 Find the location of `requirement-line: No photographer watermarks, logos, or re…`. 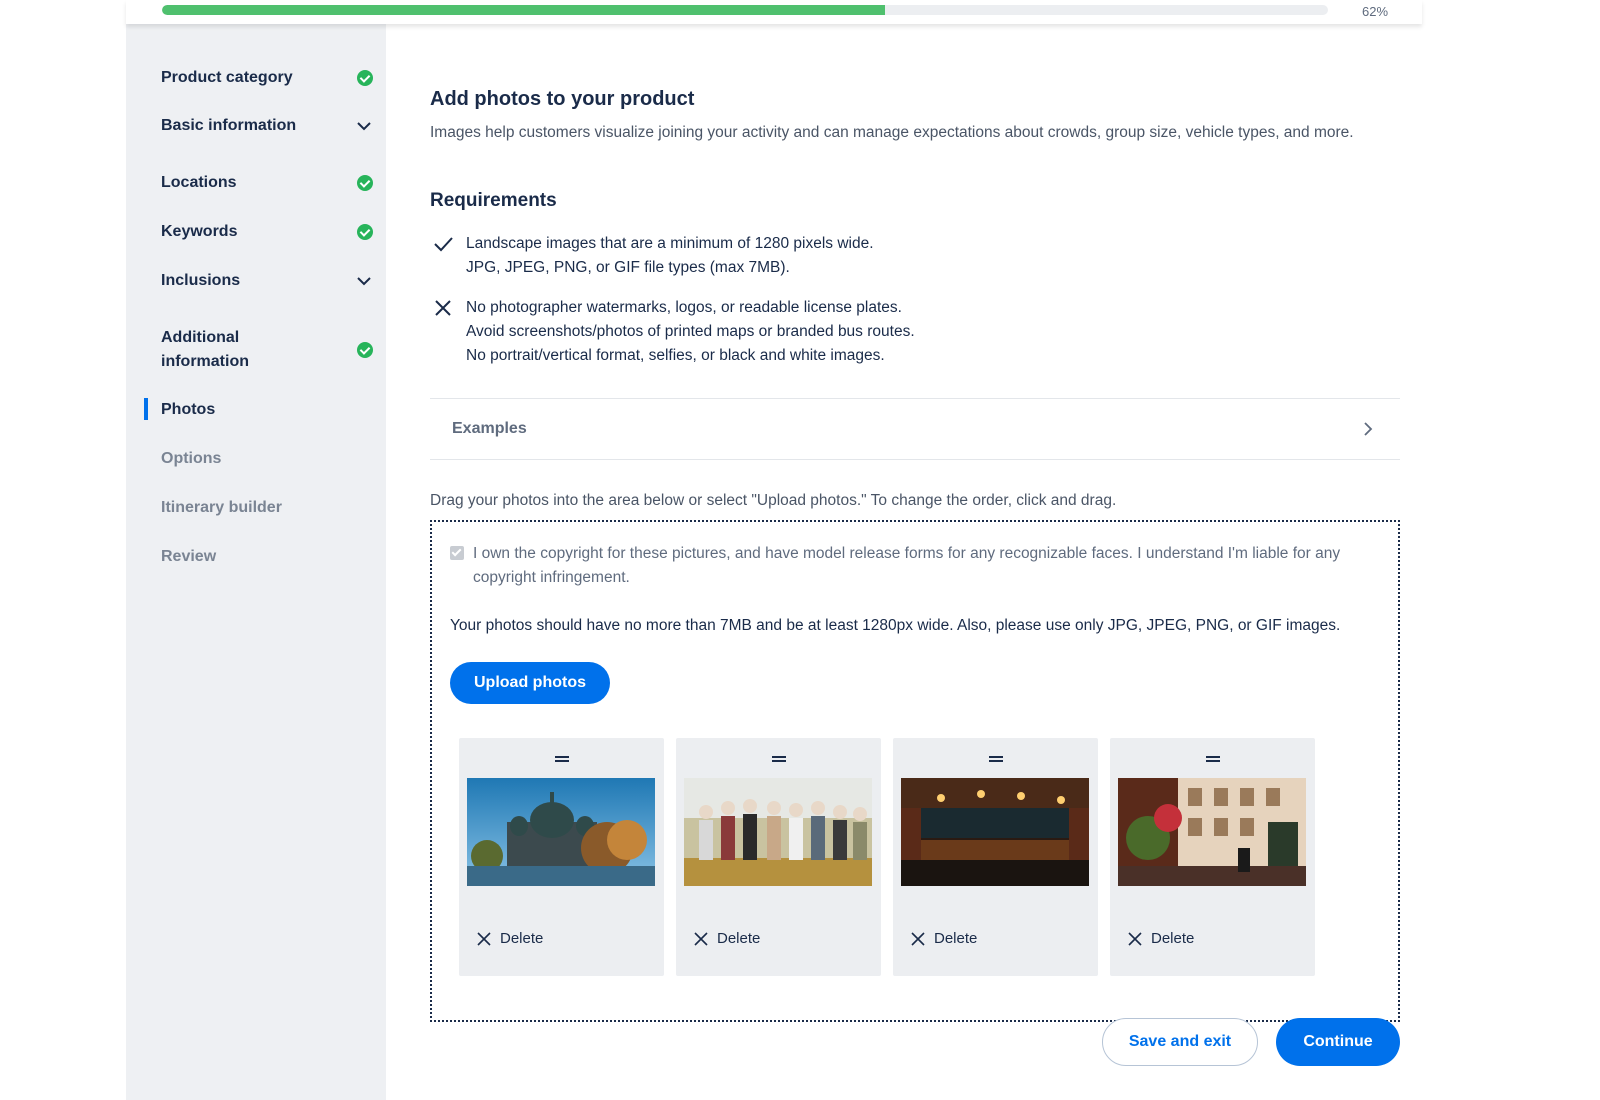

requirement-line: No photographer watermarks, logos, or re… is located at coordinates (684, 307).